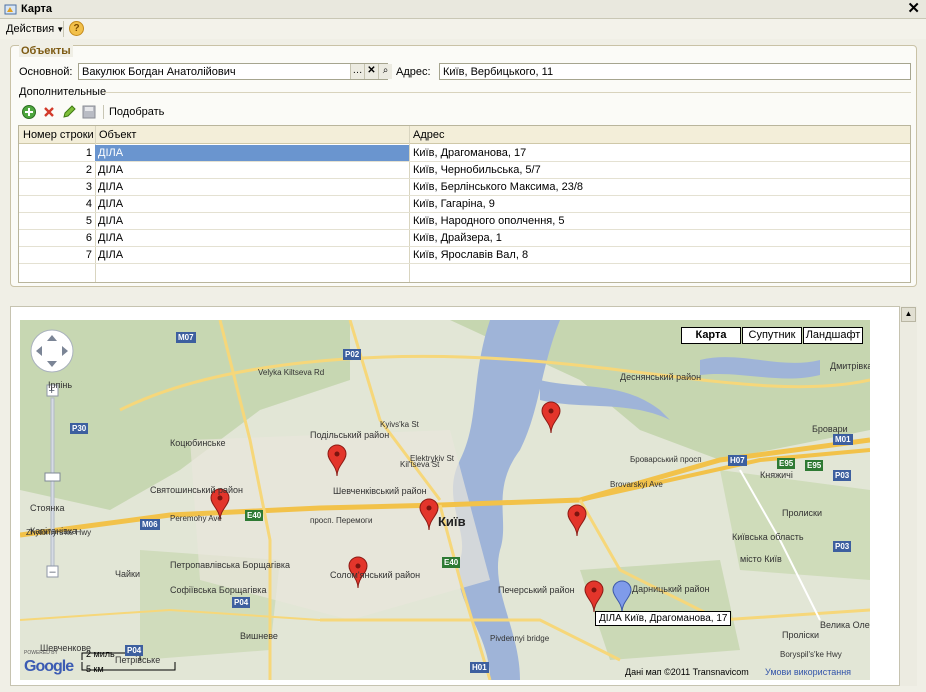  Describe the element at coordinates (808, 672) in the screenshot. I see `terms-link: Умови використання` at that location.